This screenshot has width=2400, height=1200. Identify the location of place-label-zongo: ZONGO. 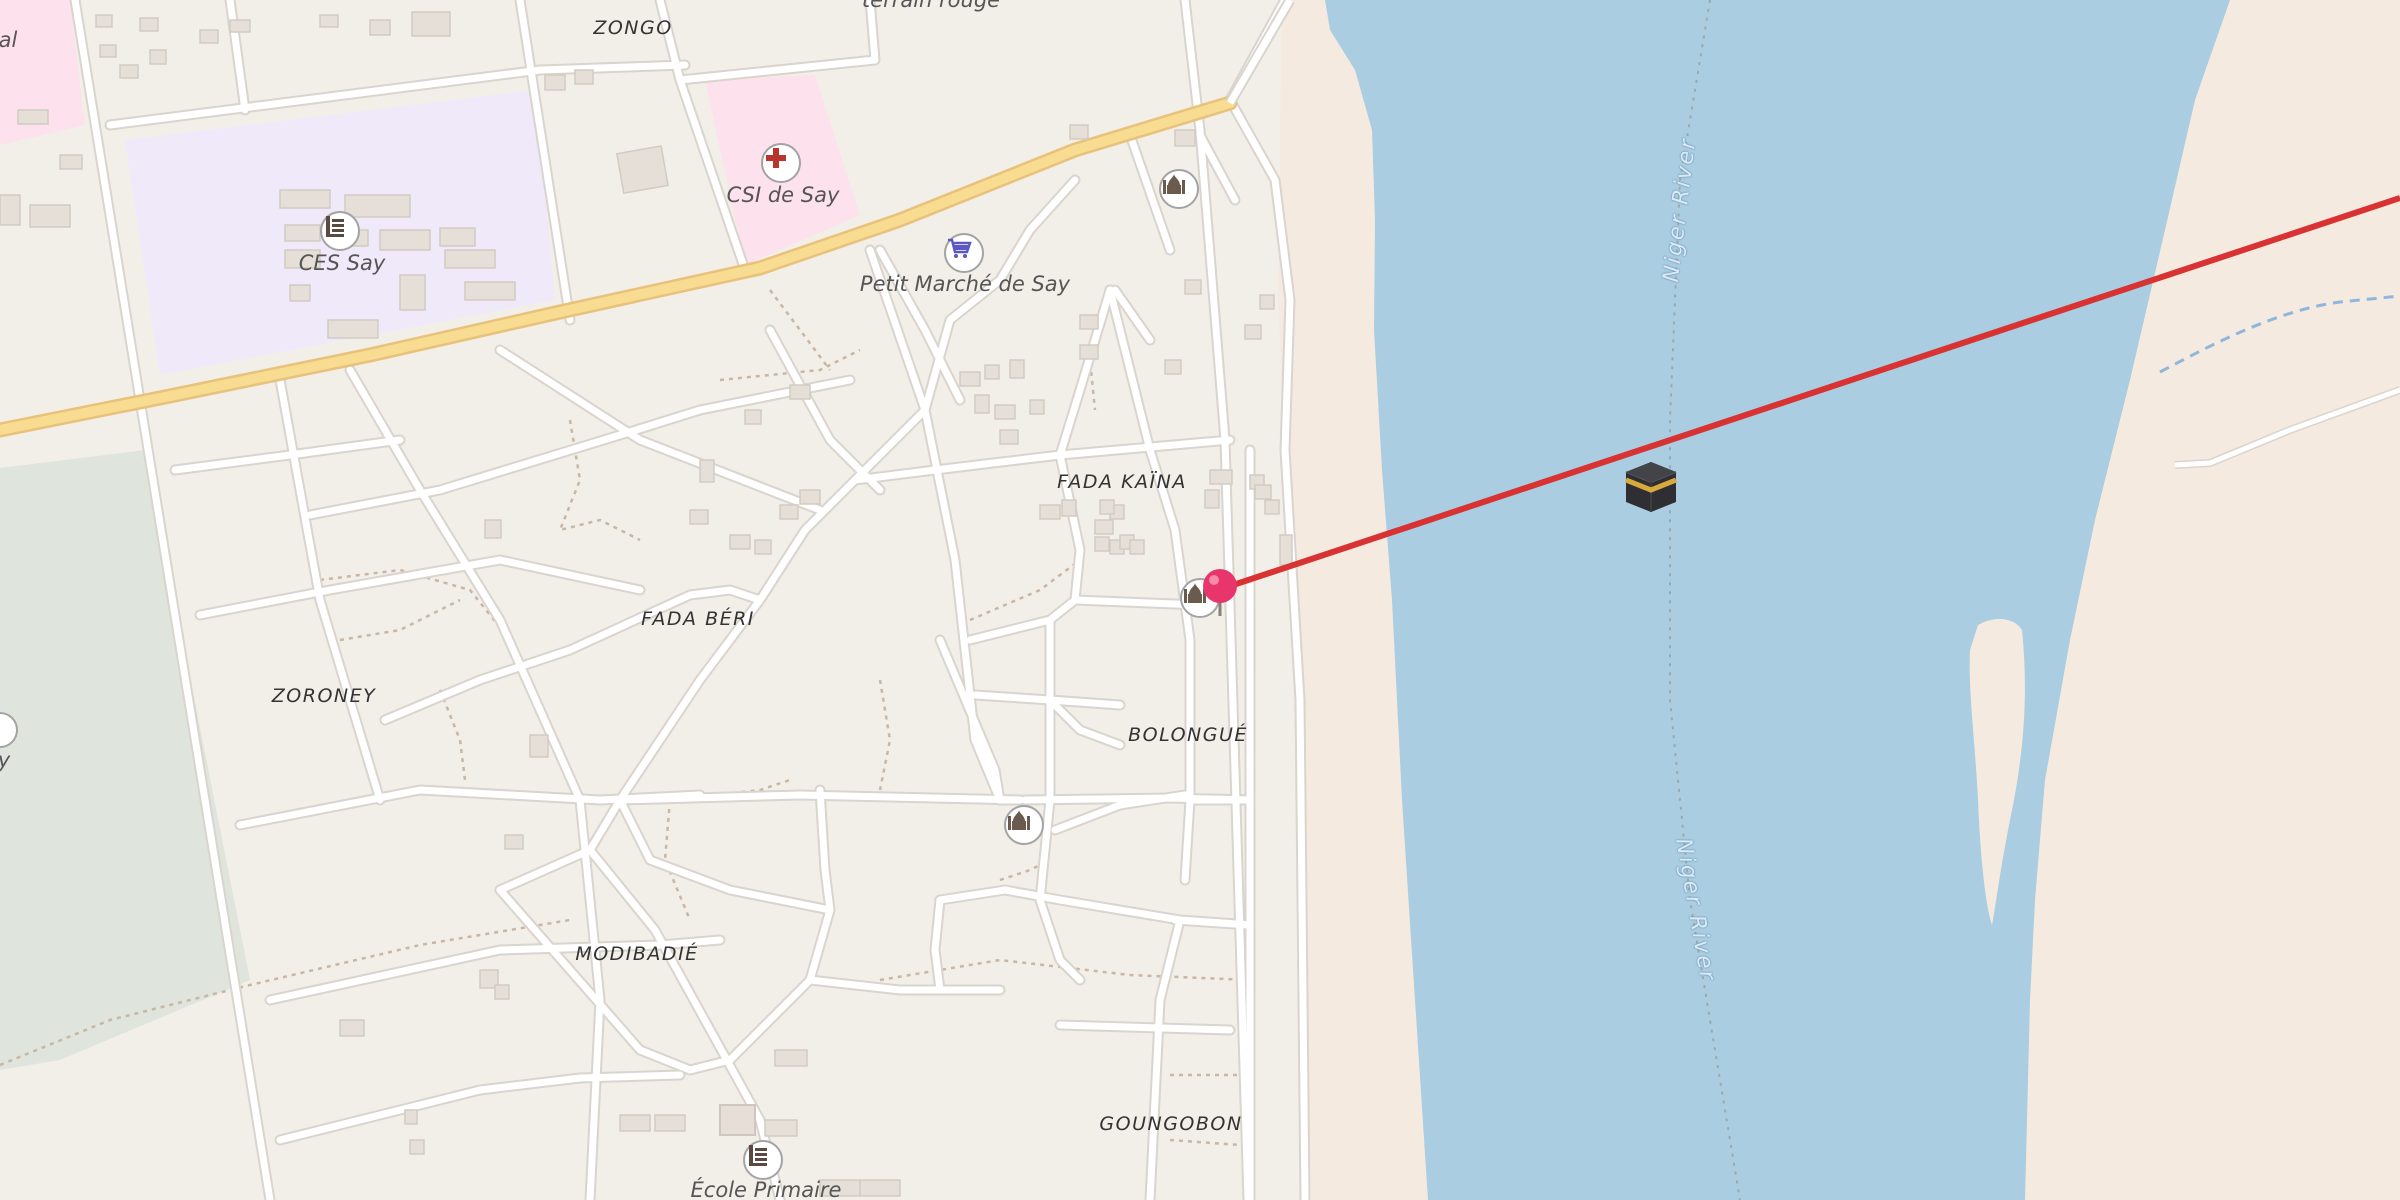
(633, 28).